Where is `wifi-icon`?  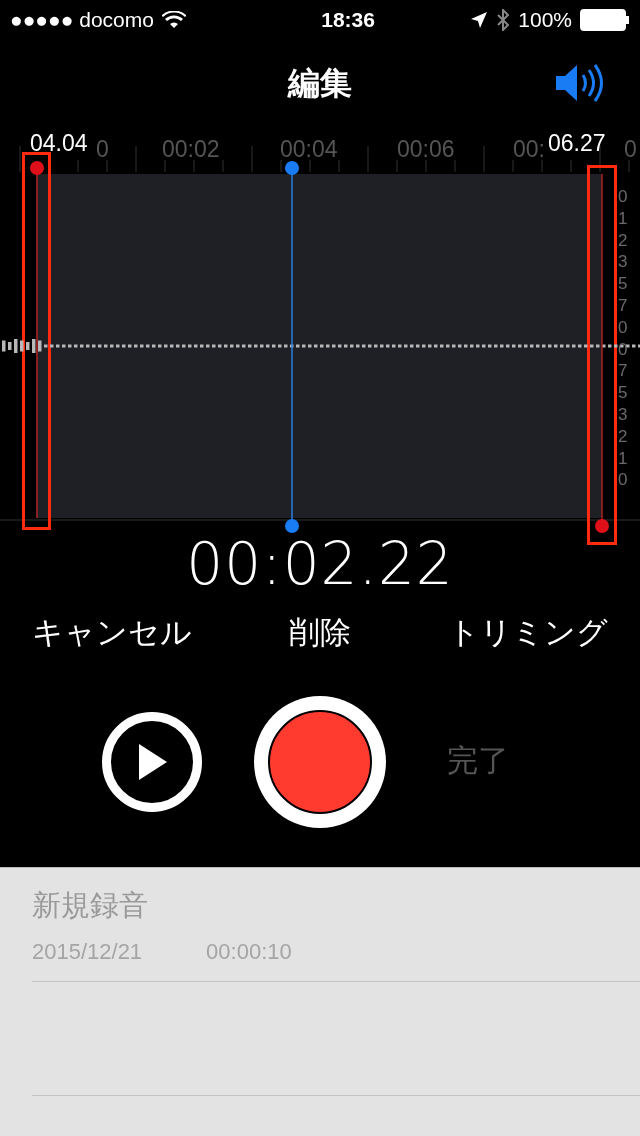 wifi-icon is located at coordinates (173, 20).